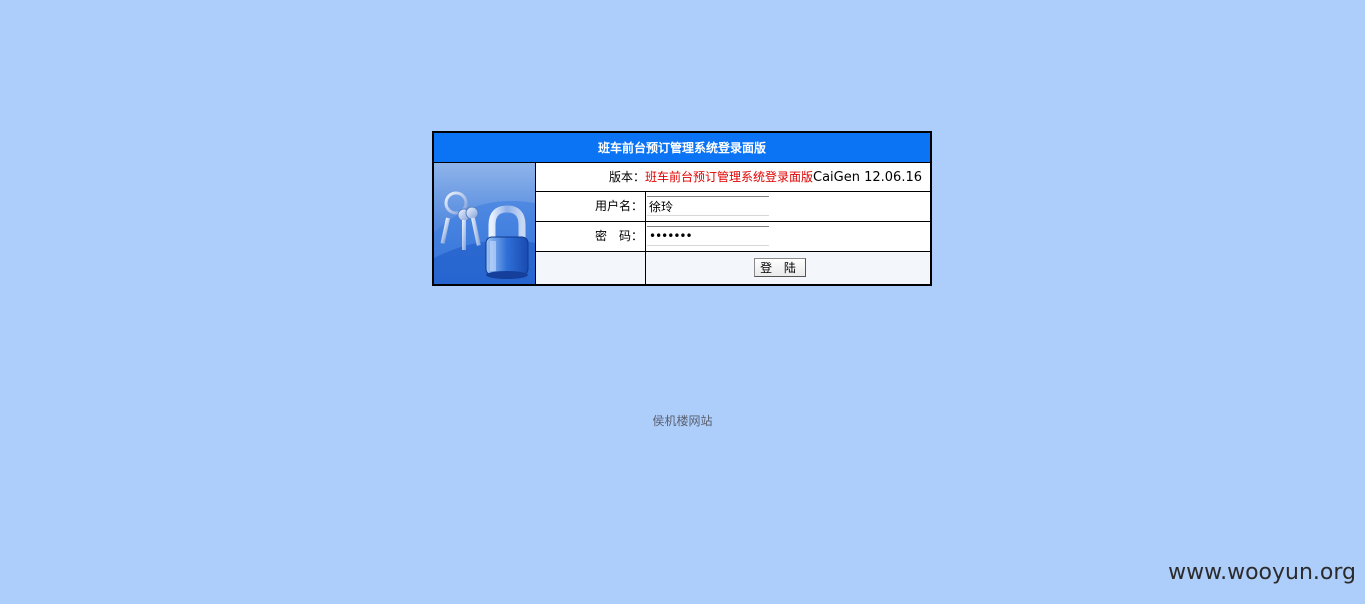  Describe the element at coordinates (867, 177) in the screenshot. I see `version-code: CaiGen 12.06.16` at that location.